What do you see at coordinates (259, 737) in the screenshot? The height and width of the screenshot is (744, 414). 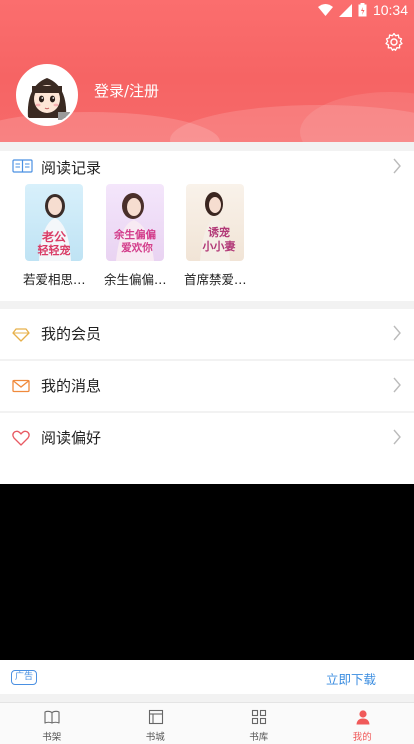 I see `tab-label: 书库` at bounding box center [259, 737].